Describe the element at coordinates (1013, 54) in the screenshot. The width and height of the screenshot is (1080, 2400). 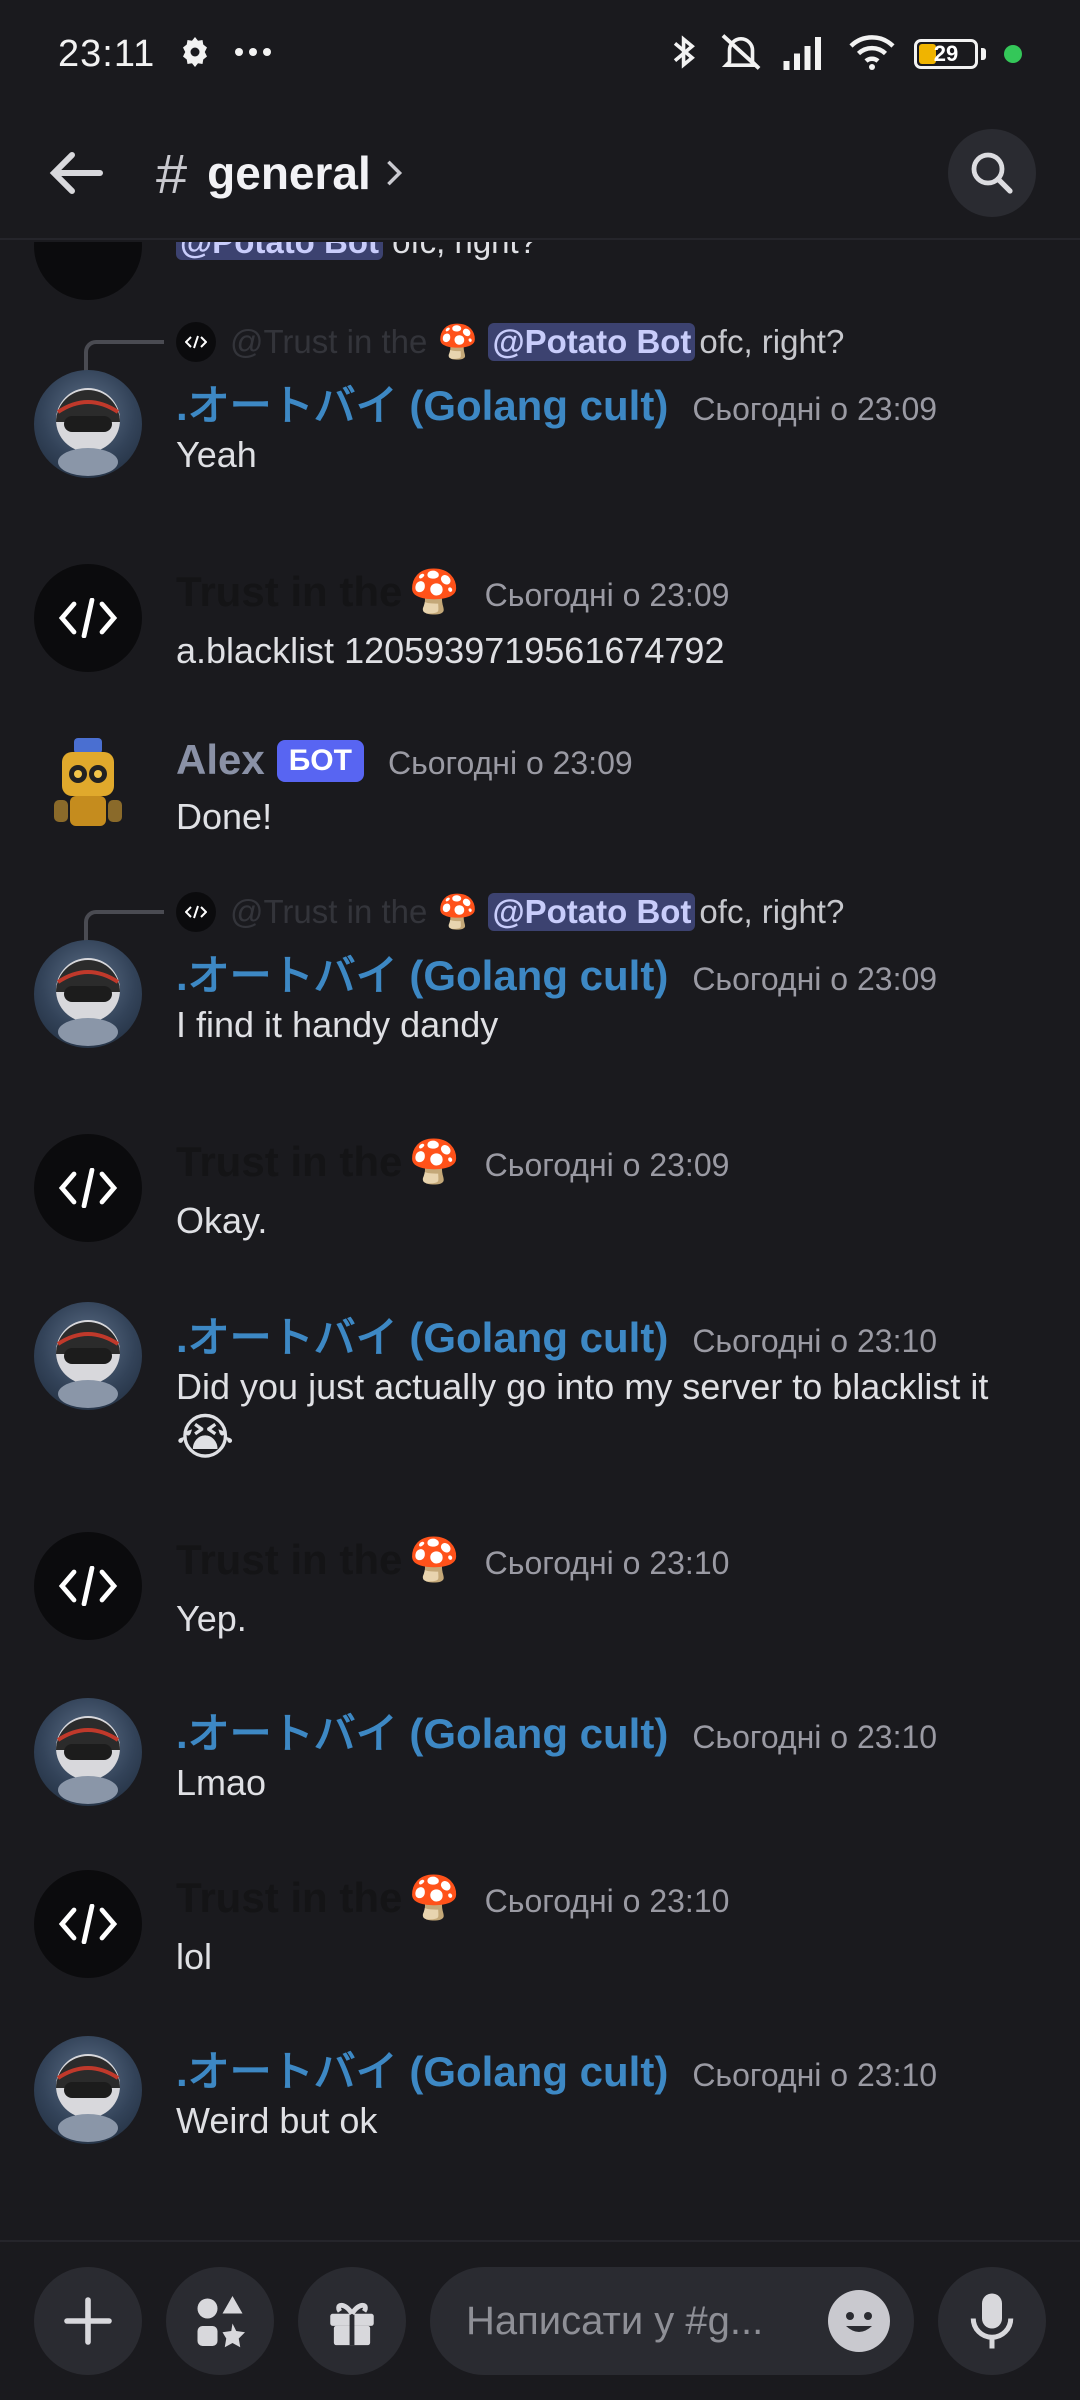
I see `privacy-dot-icon` at that location.